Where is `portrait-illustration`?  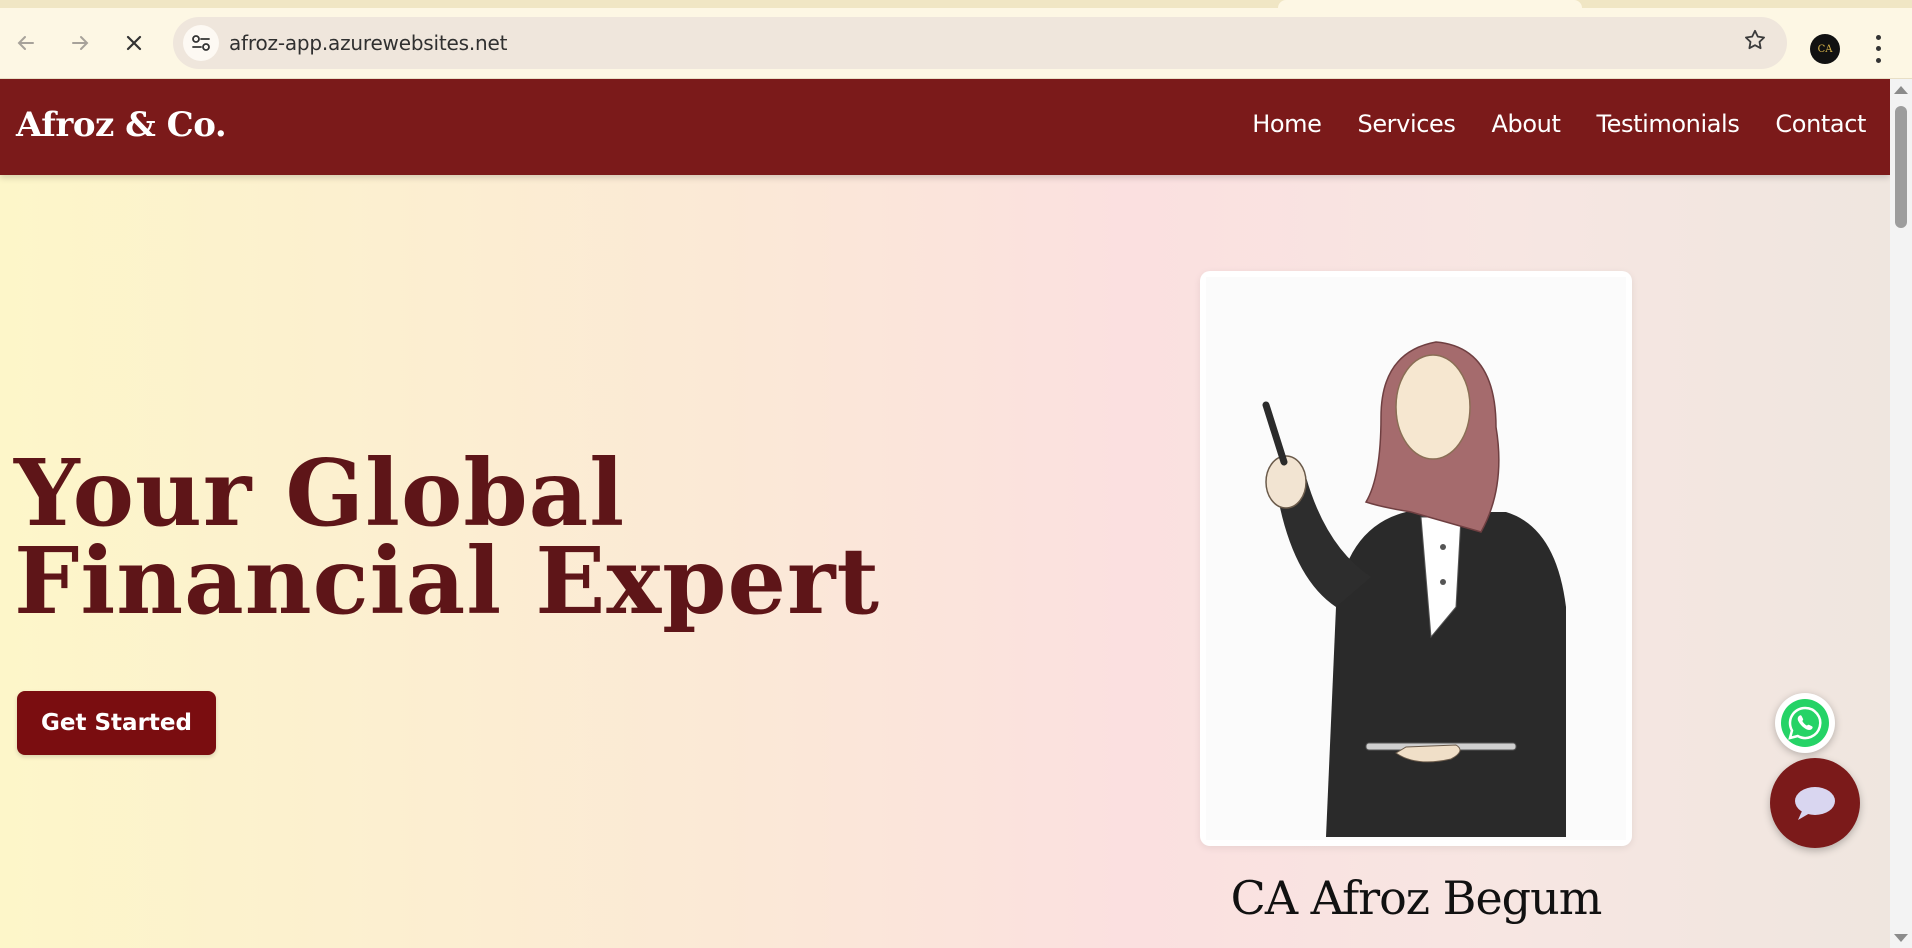 portrait-illustration is located at coordinates (1416, 558).